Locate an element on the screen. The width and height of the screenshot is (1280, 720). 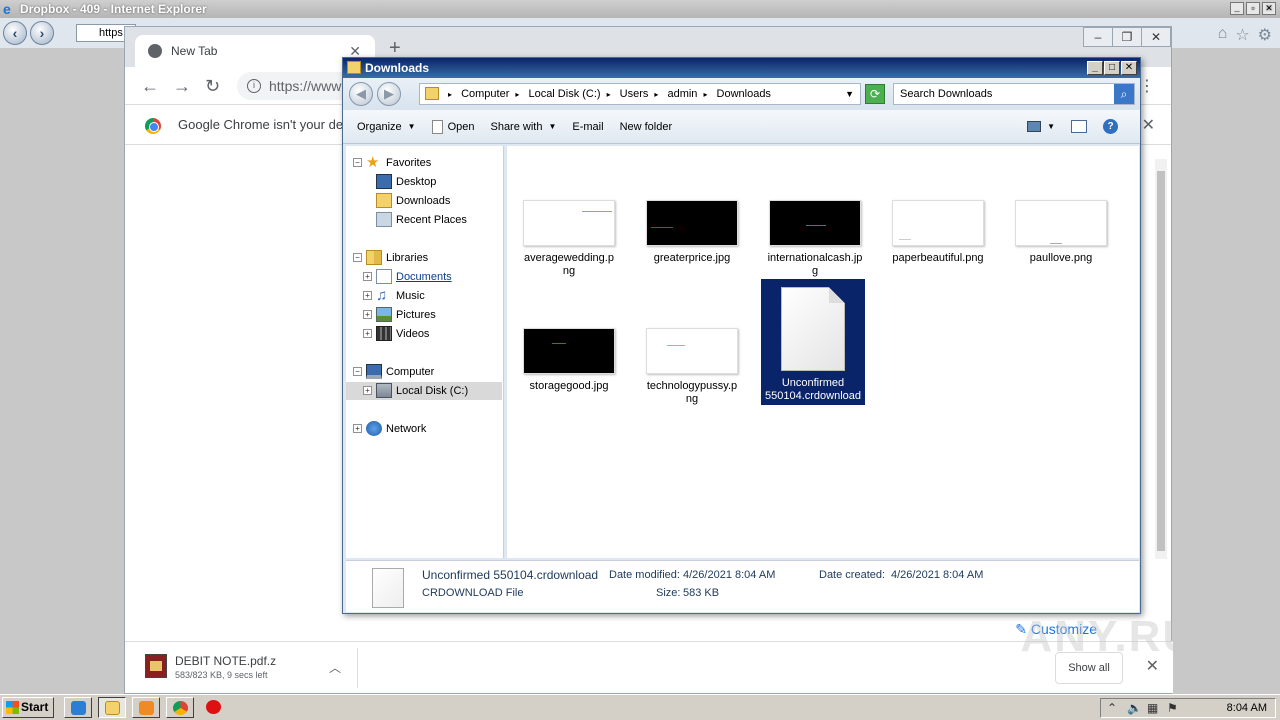
gear-icon: ⚙ is located at coordinates (1265, 35).